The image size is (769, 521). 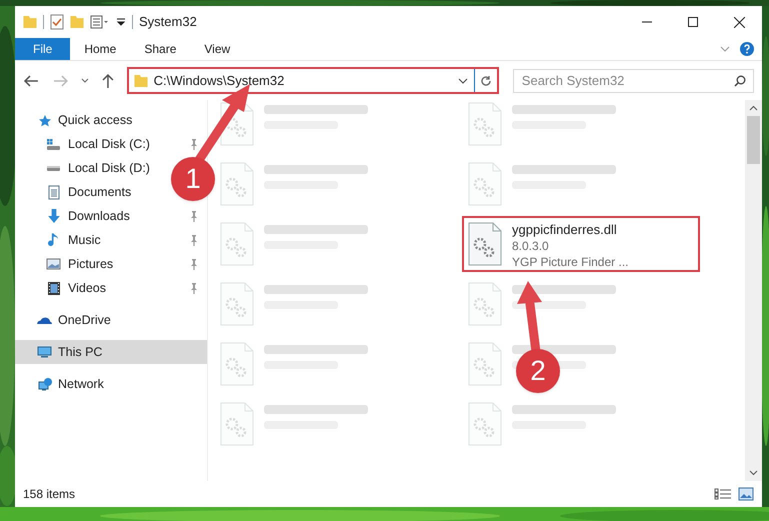 I want to click on nav-item: OneDrive, so click(x=111, y=320).